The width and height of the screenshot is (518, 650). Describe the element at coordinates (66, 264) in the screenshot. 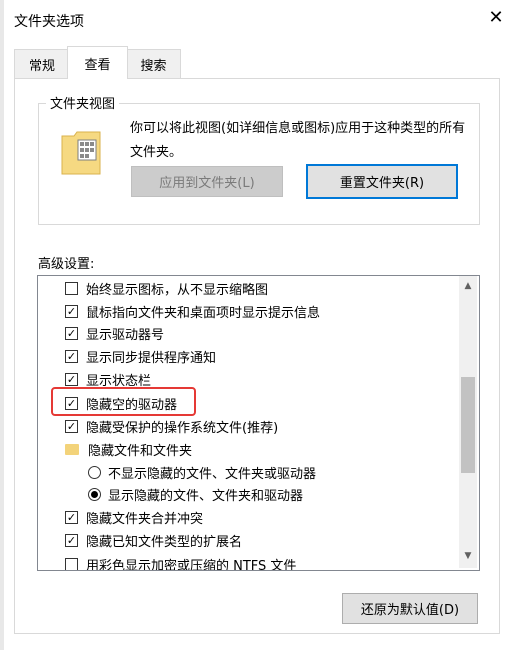

I see `advanced-settings-label: 高级设置:` at that location.